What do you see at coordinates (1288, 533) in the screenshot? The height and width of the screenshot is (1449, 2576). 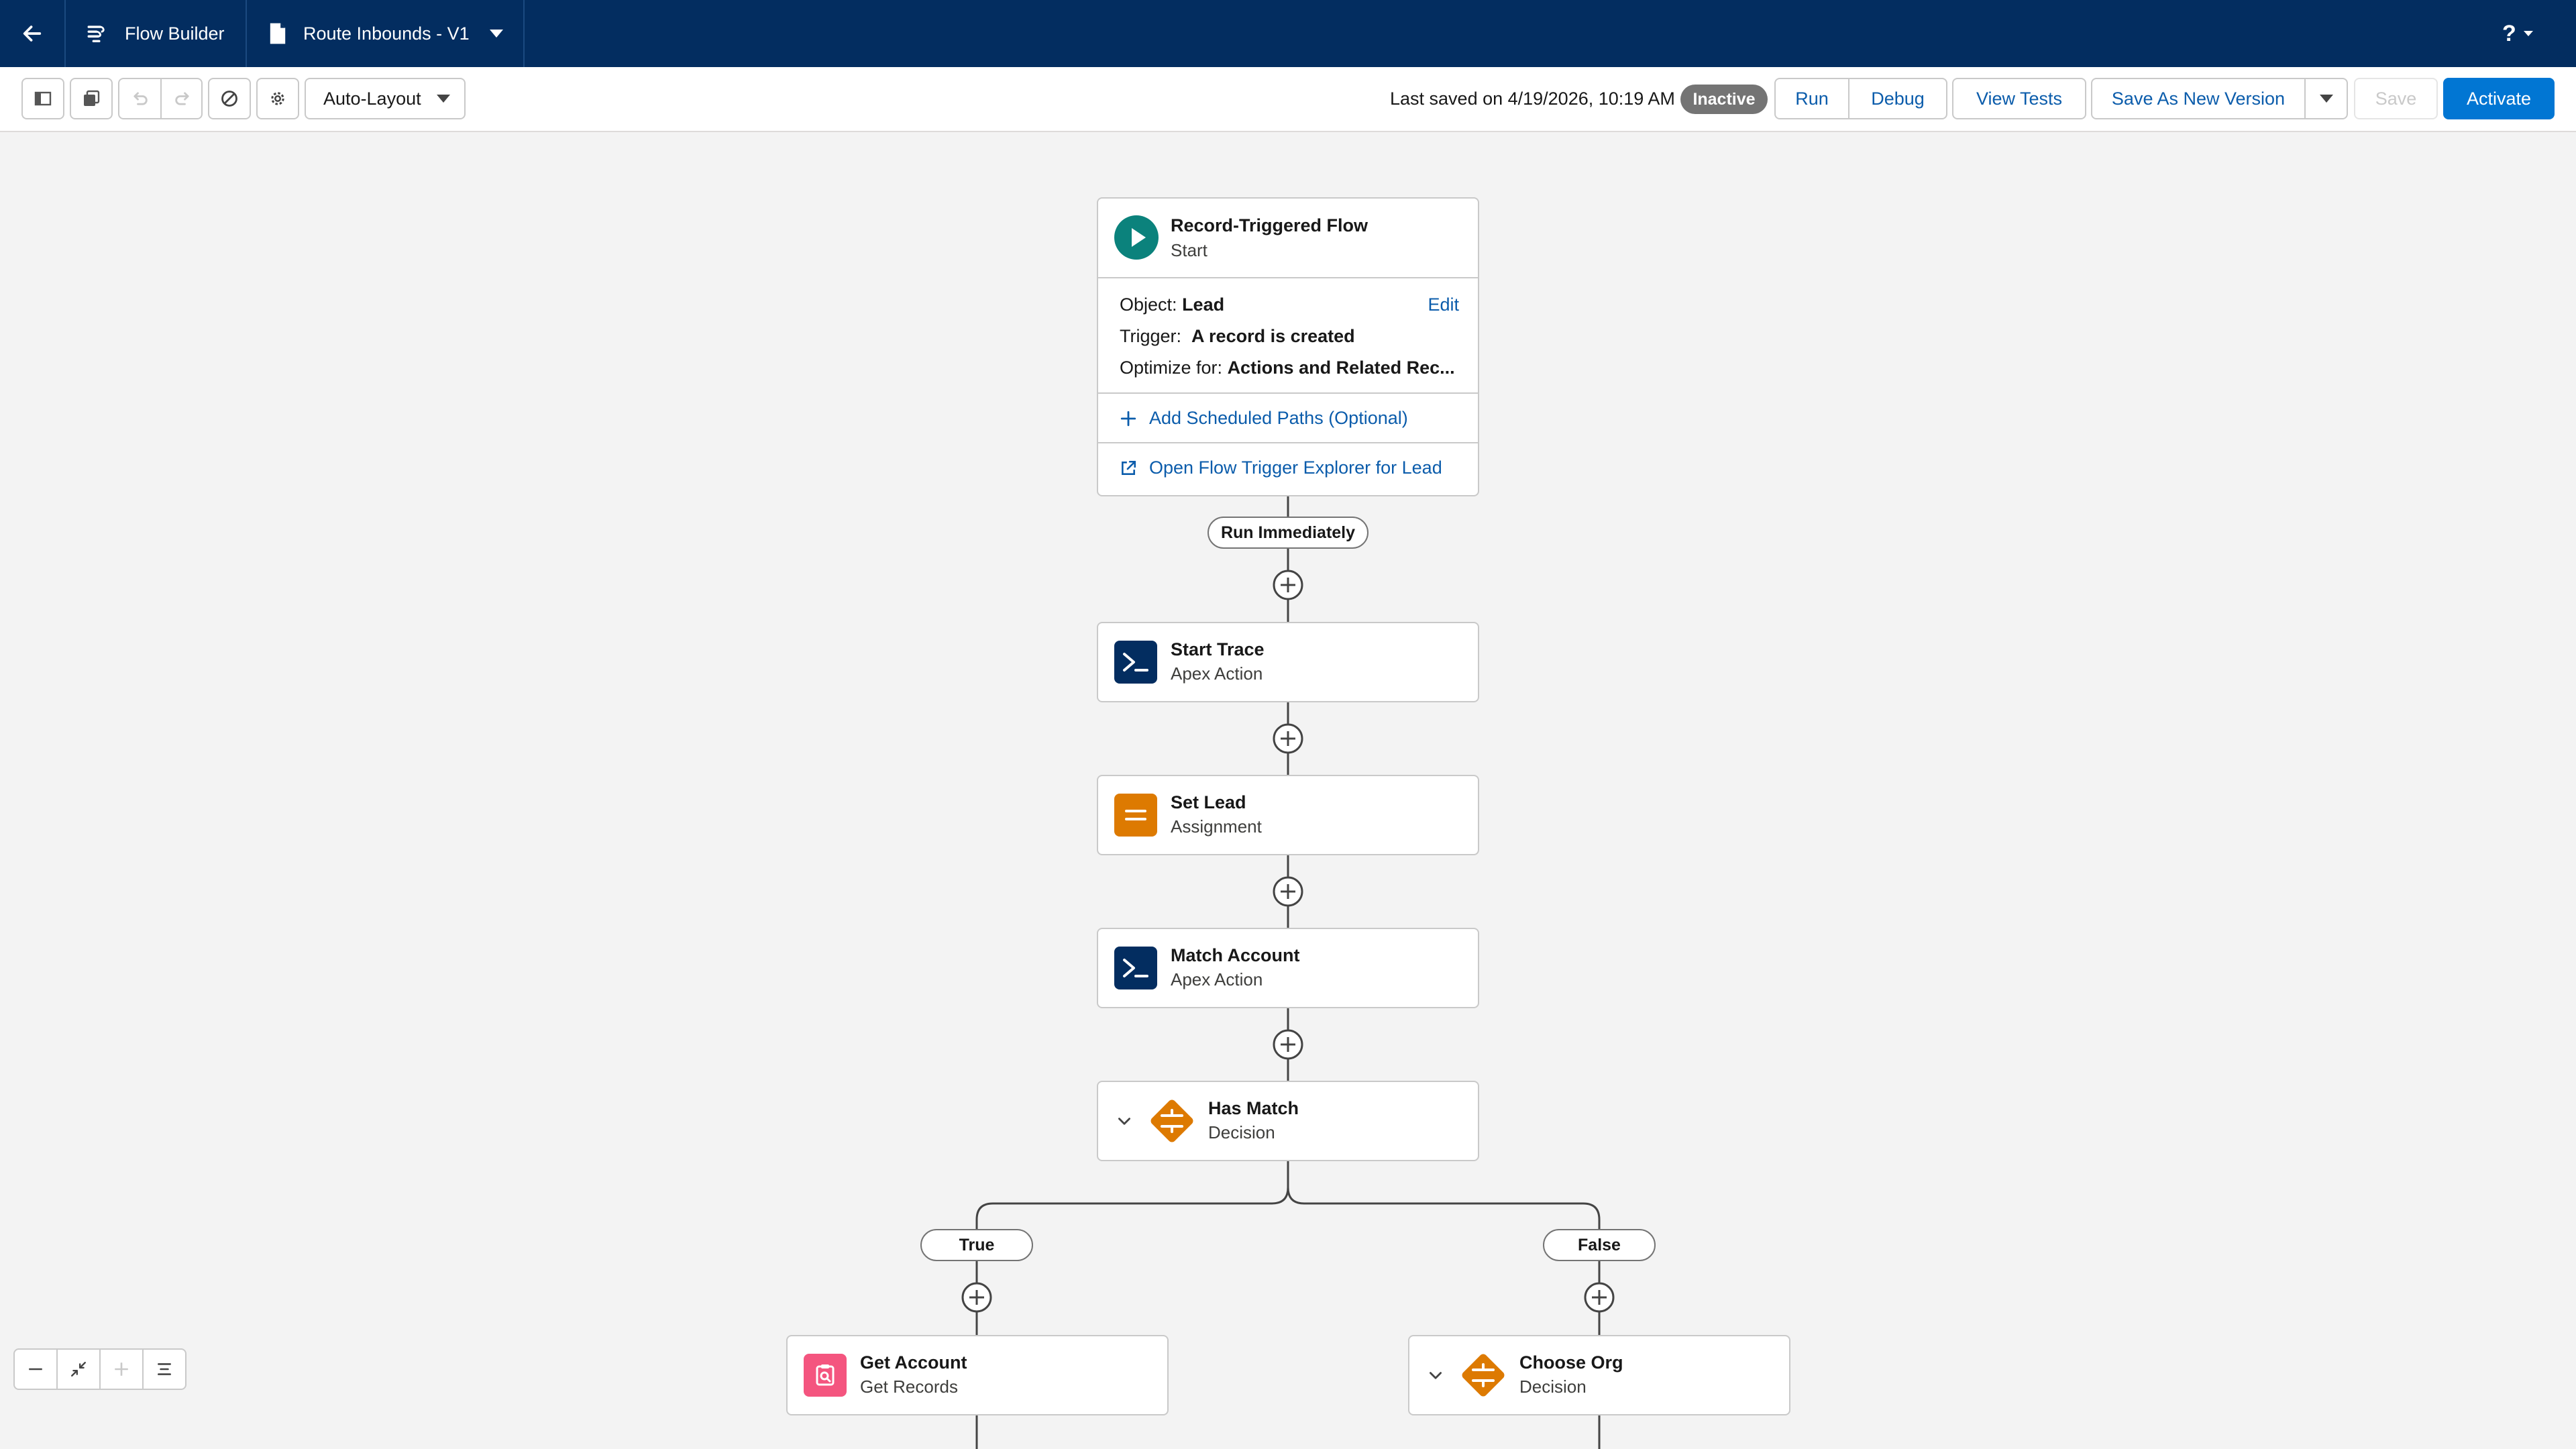 I see `run-immediately-label: Run Immediately` at bounding box center [1288, 533].